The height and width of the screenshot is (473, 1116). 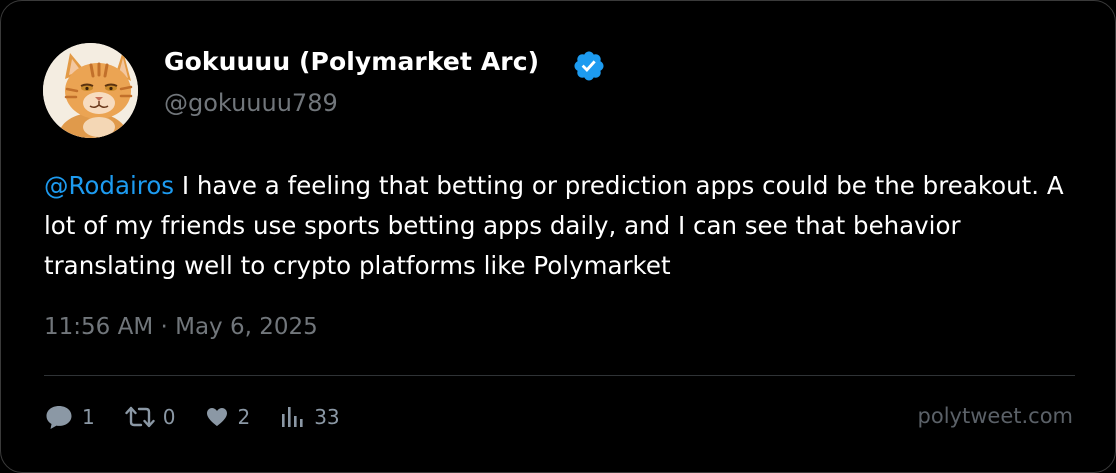 I want to click on watermark: polytweet.com, so click(x=995, y=416).